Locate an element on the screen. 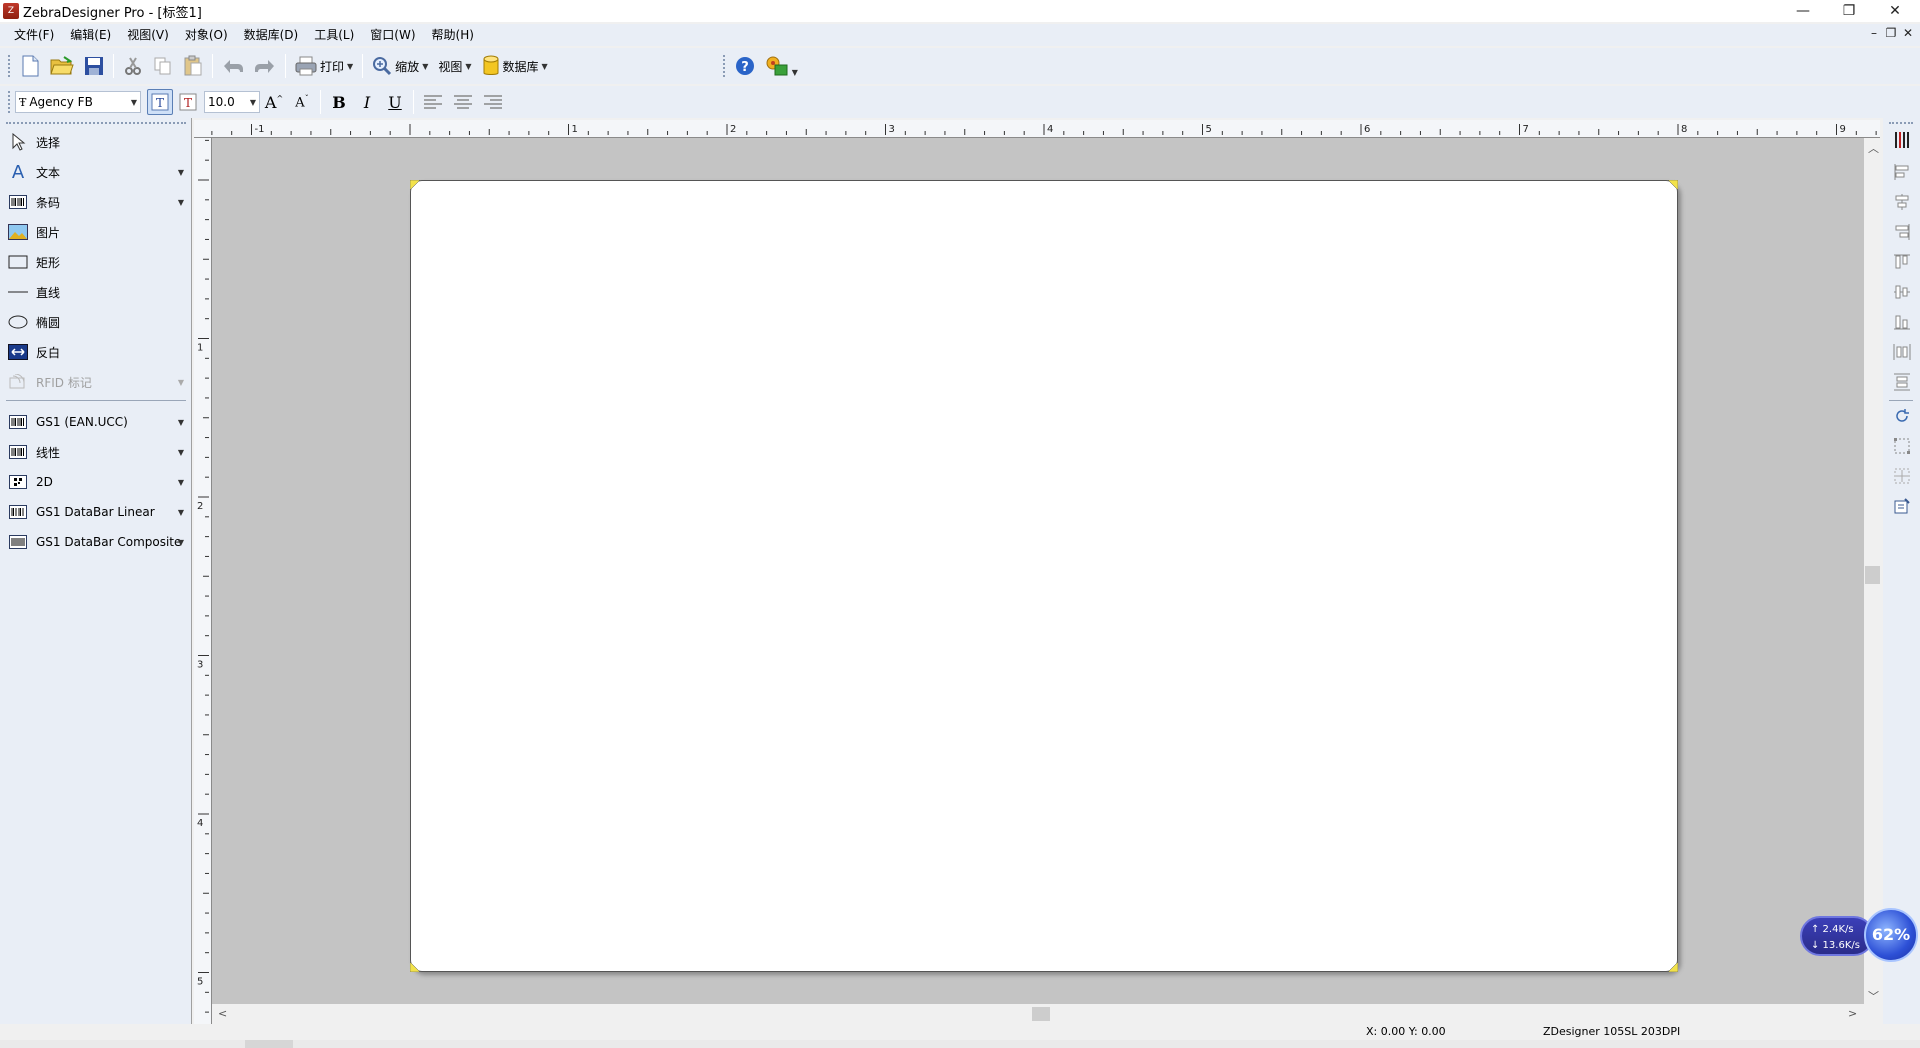 The height and width of the screenshot is (1048, 1920). minimize-button: — is located at coordinates (1803, 11).